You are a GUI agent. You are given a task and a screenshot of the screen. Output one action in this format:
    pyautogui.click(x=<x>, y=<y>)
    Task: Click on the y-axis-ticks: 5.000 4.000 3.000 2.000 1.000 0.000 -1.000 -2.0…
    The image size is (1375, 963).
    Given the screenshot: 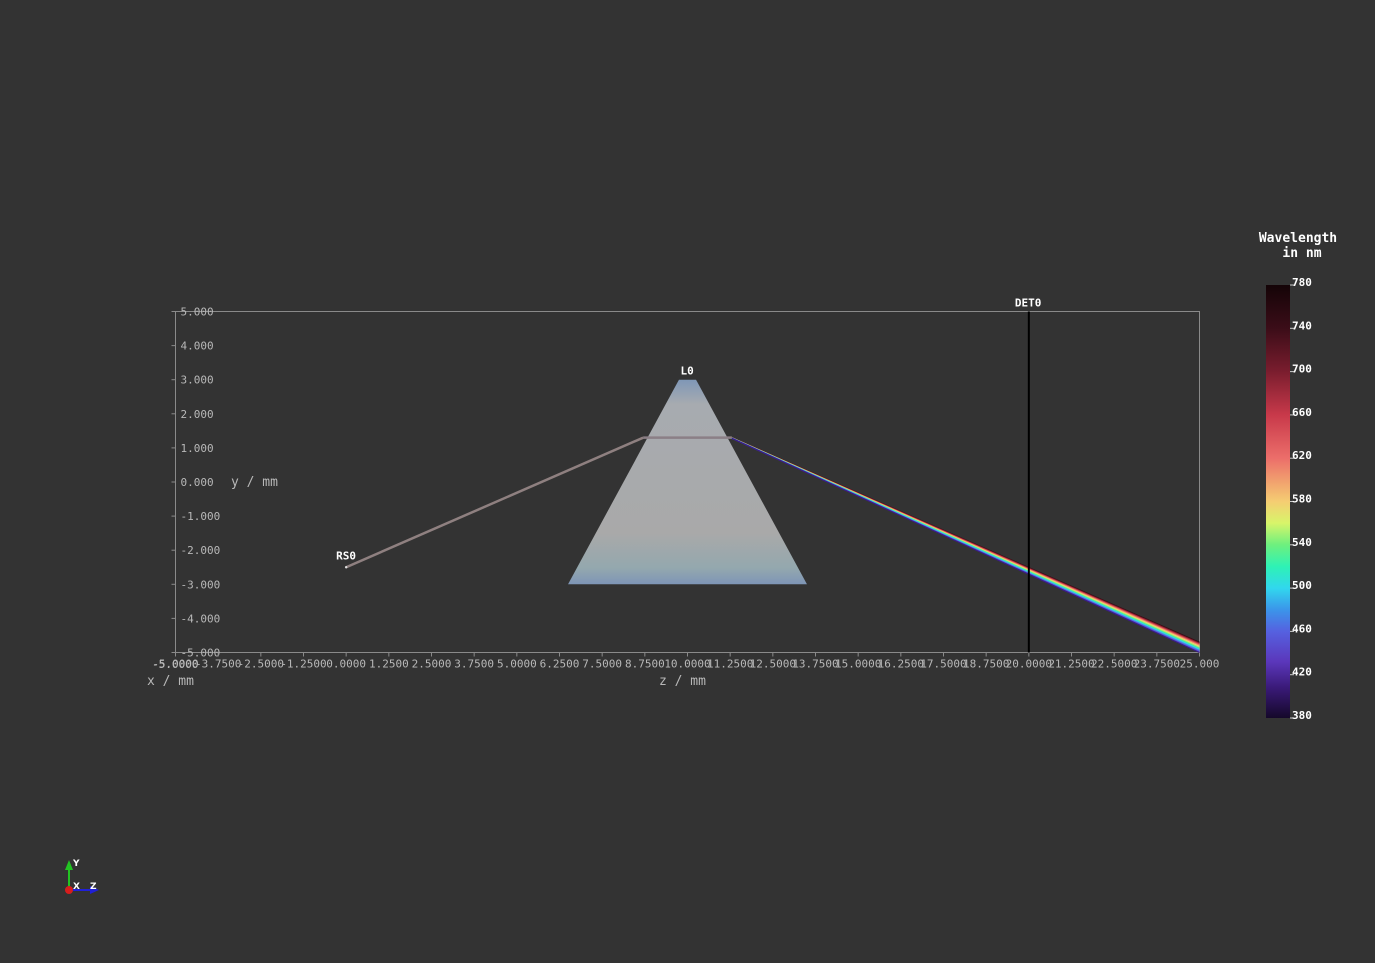 What is the action you would take?
    pyautogui.click(x=196, y=483)
    